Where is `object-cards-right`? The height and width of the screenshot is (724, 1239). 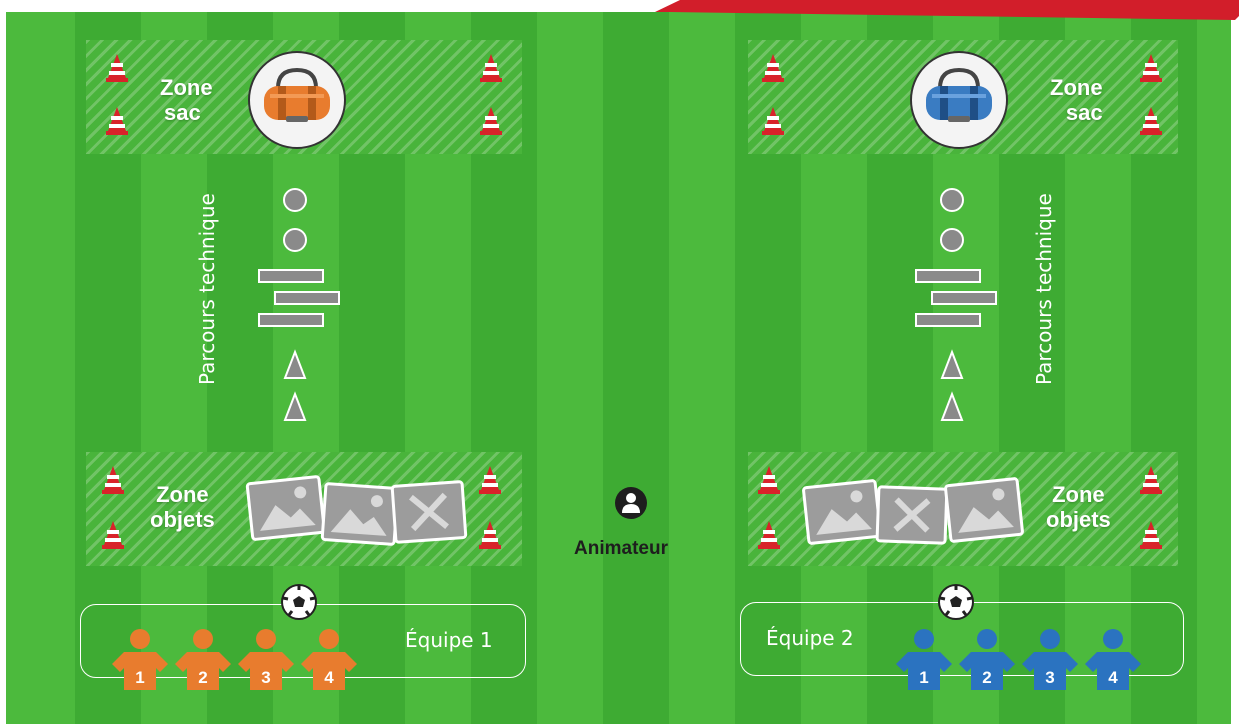
object-cards-right is located at coordinates (913, 511).